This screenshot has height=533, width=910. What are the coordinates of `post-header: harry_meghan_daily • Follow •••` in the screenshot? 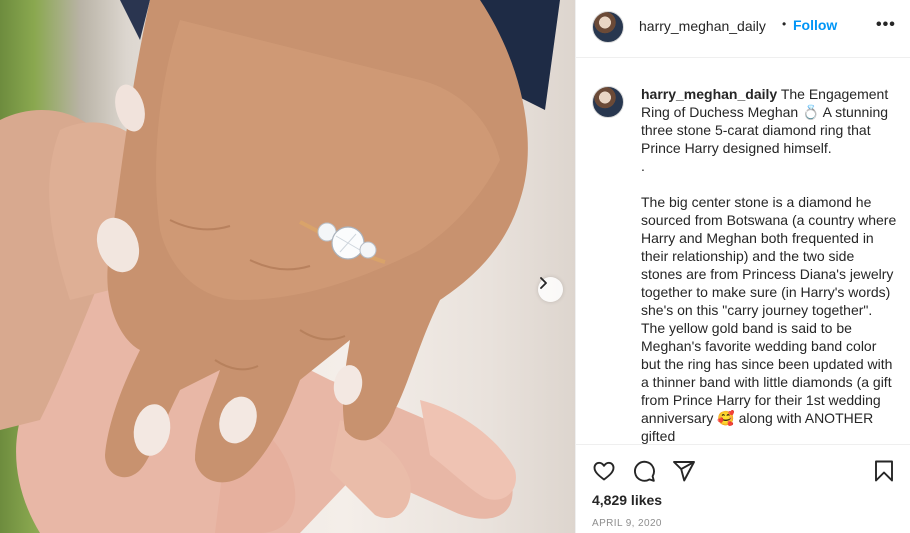 It's located at (743, 29).